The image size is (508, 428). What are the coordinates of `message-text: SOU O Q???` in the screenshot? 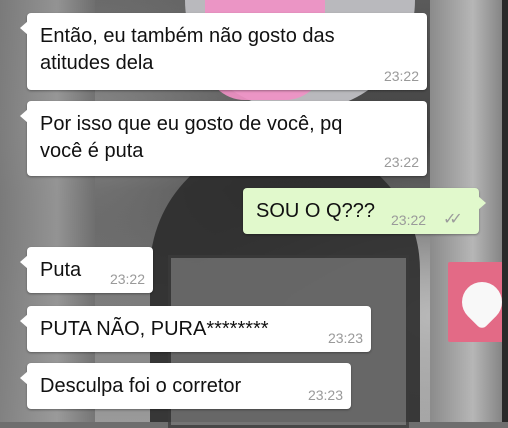 It's located at (315, 211).